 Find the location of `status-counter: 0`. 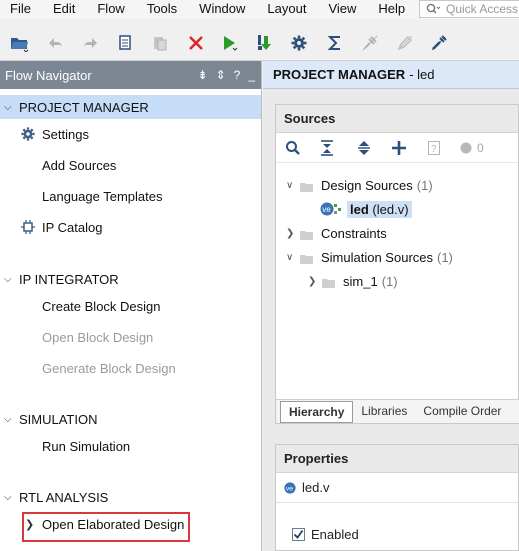

status-counter: 0 is located at coordinates (476, 148).